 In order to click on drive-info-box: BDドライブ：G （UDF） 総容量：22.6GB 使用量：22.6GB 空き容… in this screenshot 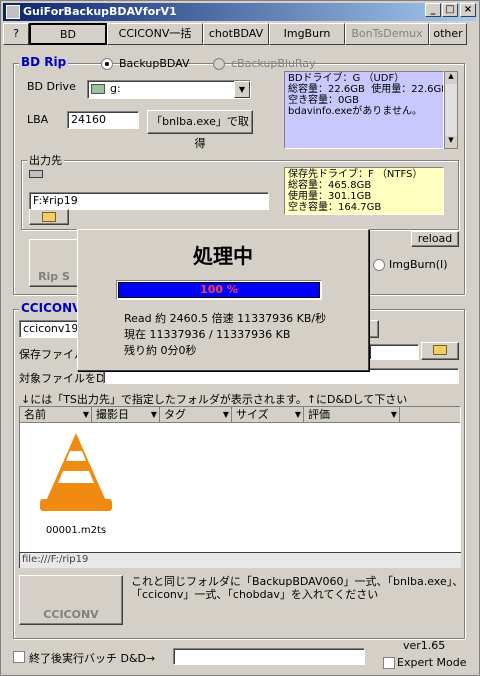, I will do `click(364, 110)`.